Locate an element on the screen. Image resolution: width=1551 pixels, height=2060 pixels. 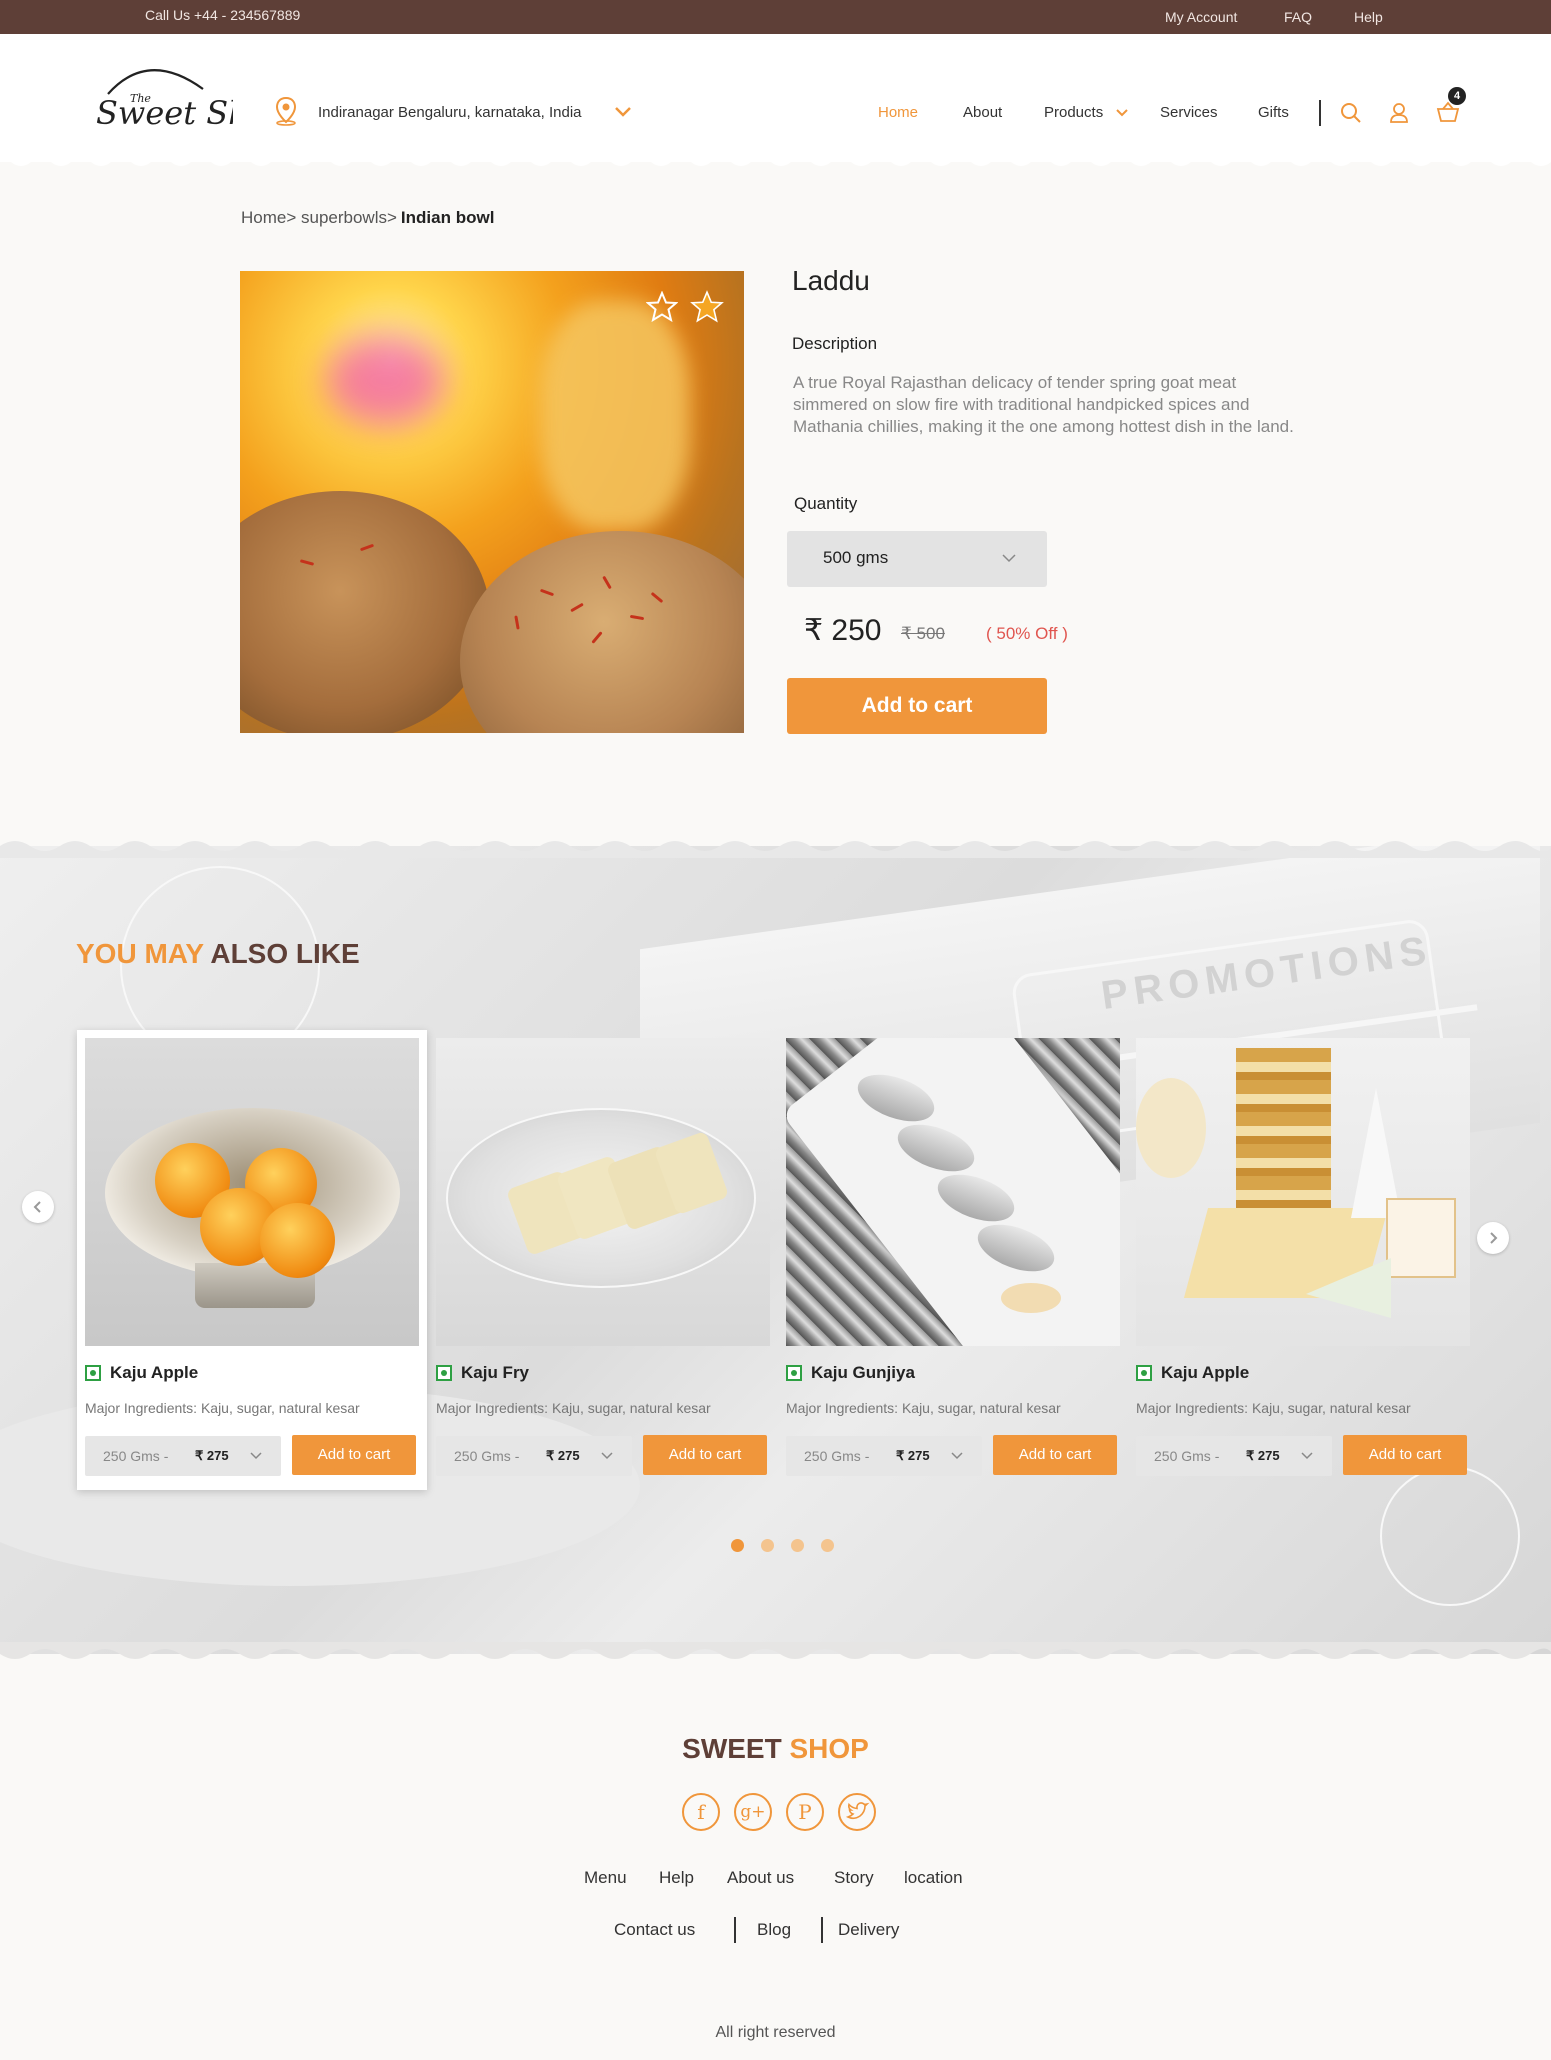
faq-link: FAQ is located at coordinates (1298, 17).